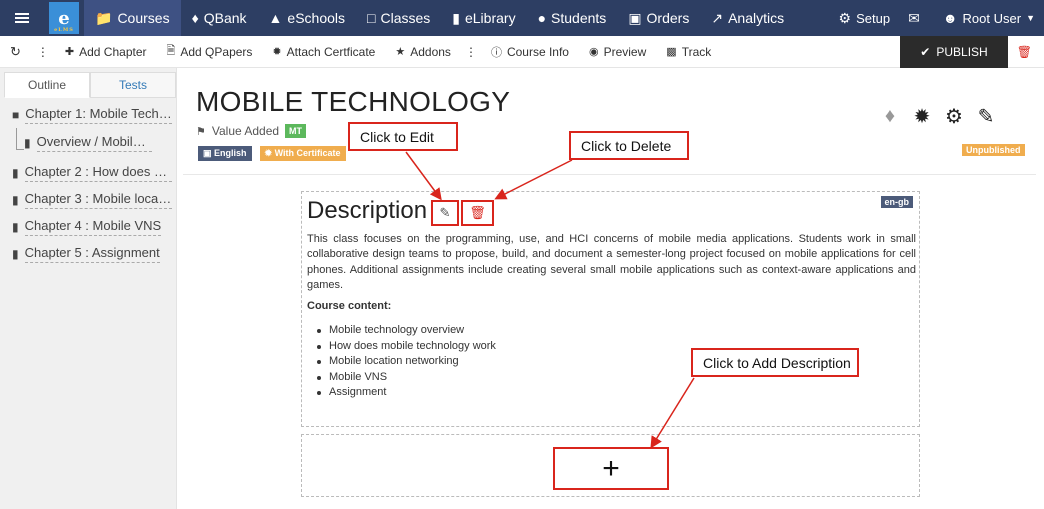 This screenshot has height=509, width=1044. What do you see at coordinates (688, 52) in the screenshot?
I see `track-button: ▩ Track` at bounding box center [688, 52].